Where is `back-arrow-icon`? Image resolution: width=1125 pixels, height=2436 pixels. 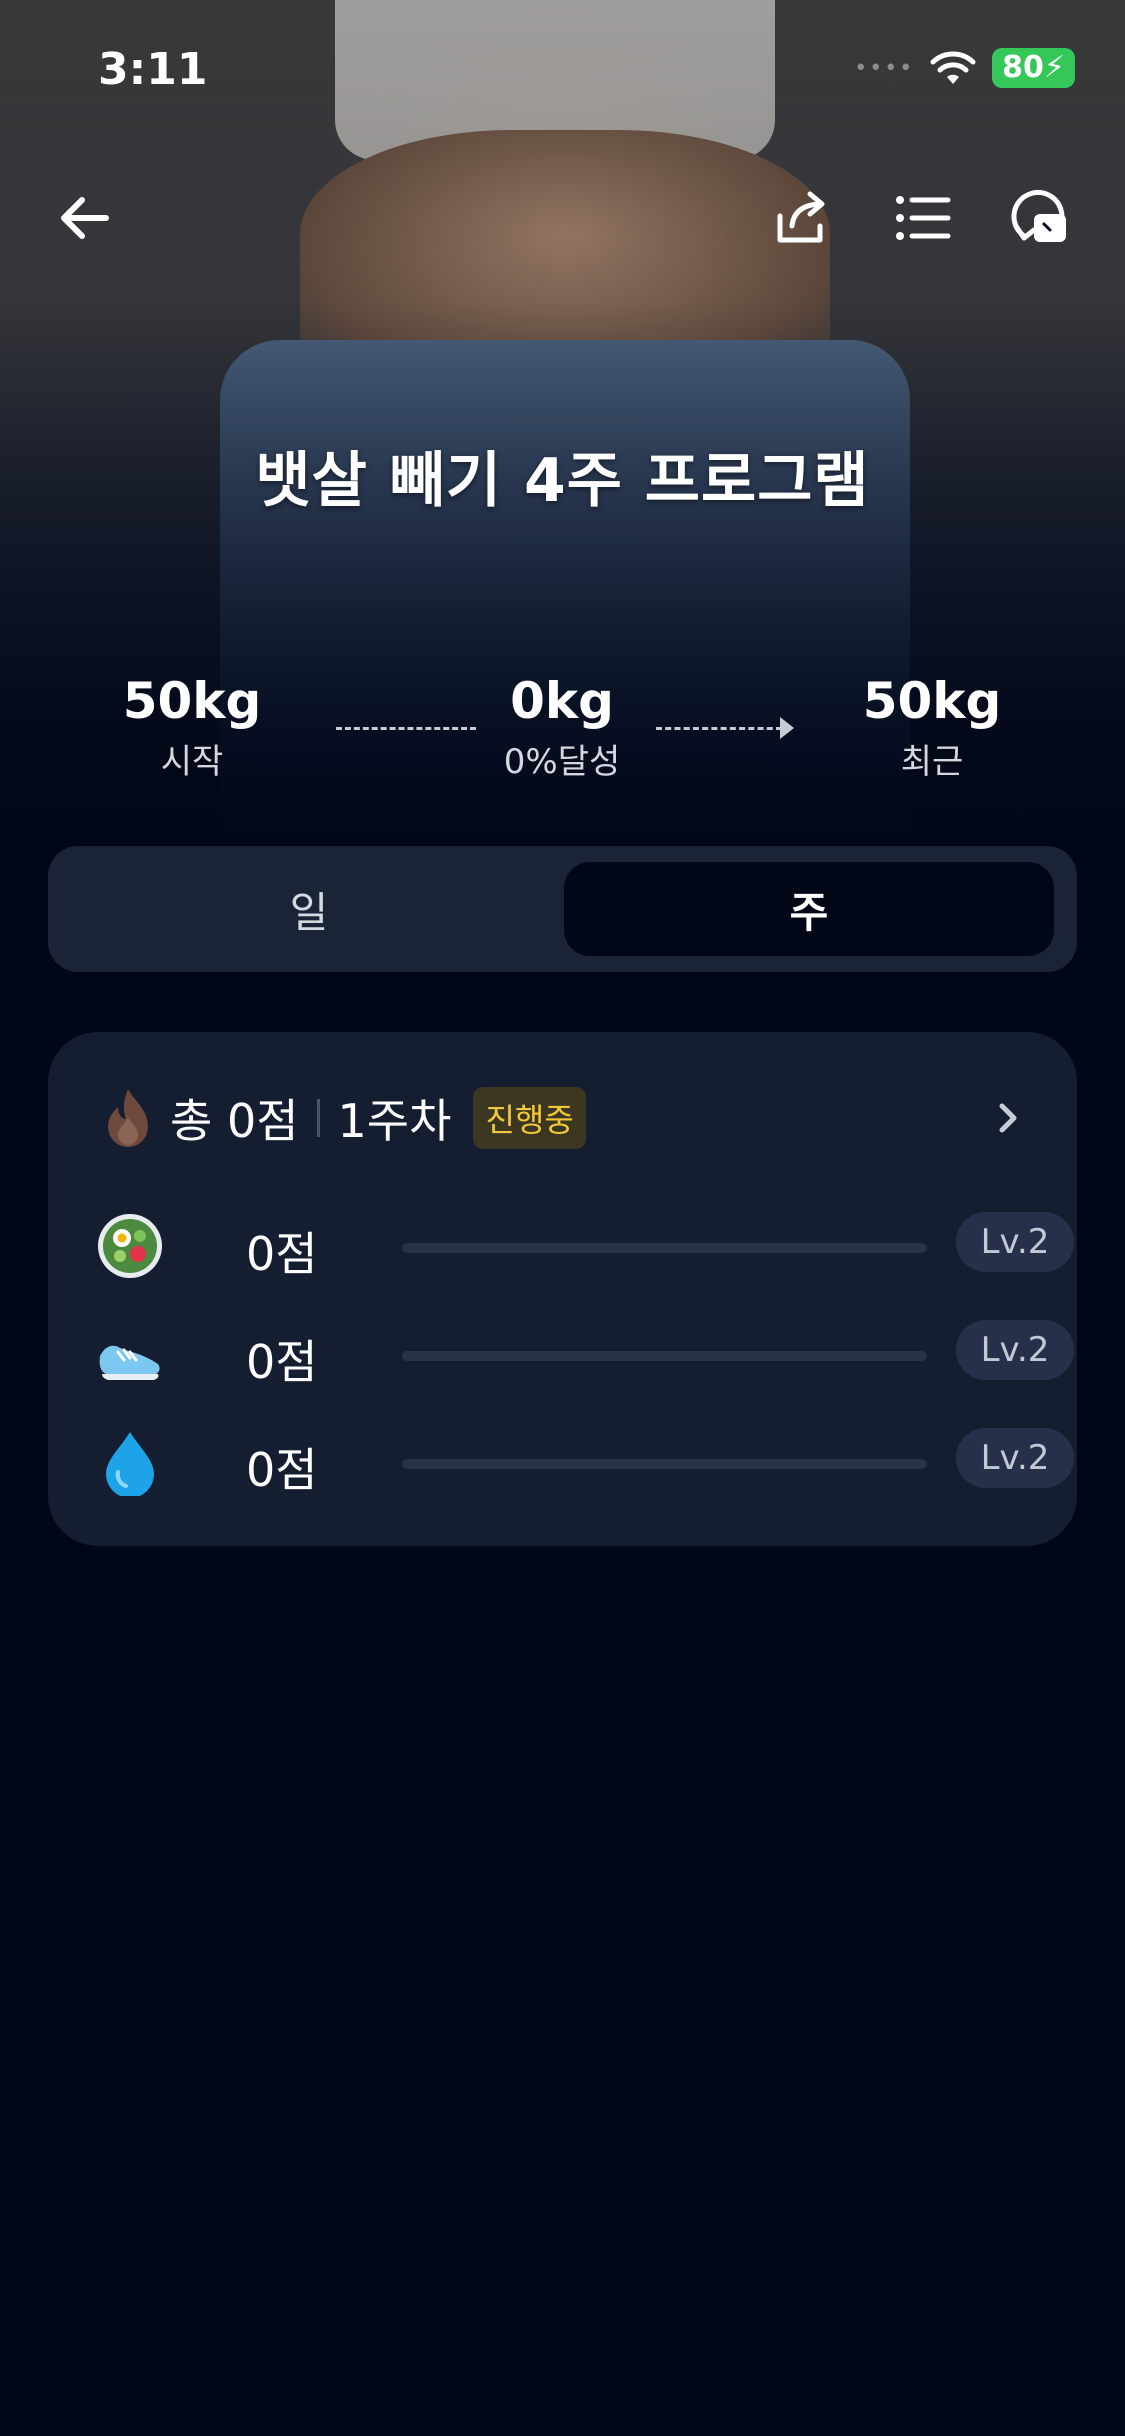 back-arrow-icon is located at coordinates (85, 218).